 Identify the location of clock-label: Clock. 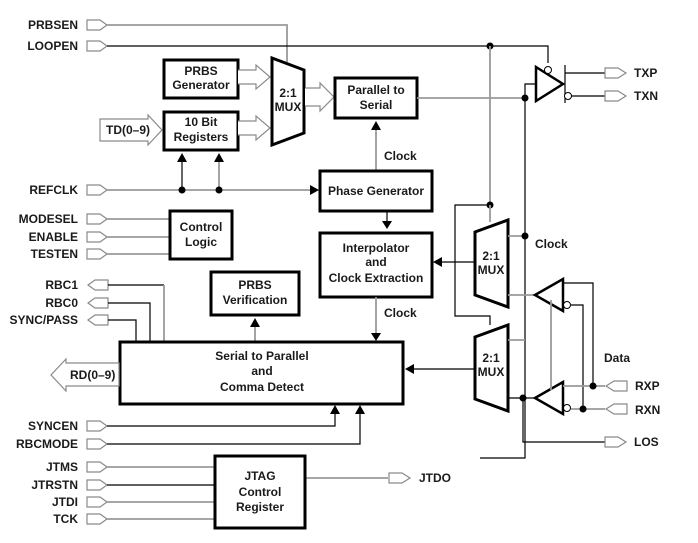
(551, 244).